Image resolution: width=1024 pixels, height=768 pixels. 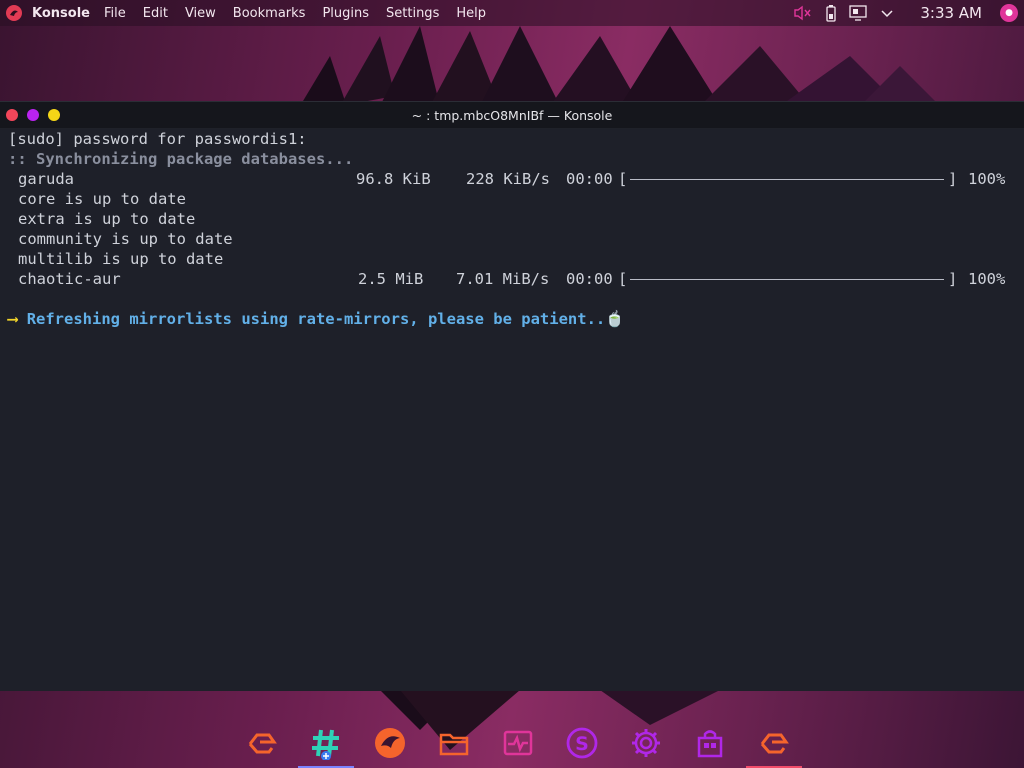 What do you see at coordinates (859, 13) in the screenshot?
I see `network-icon` at bounding box center [859, 13].